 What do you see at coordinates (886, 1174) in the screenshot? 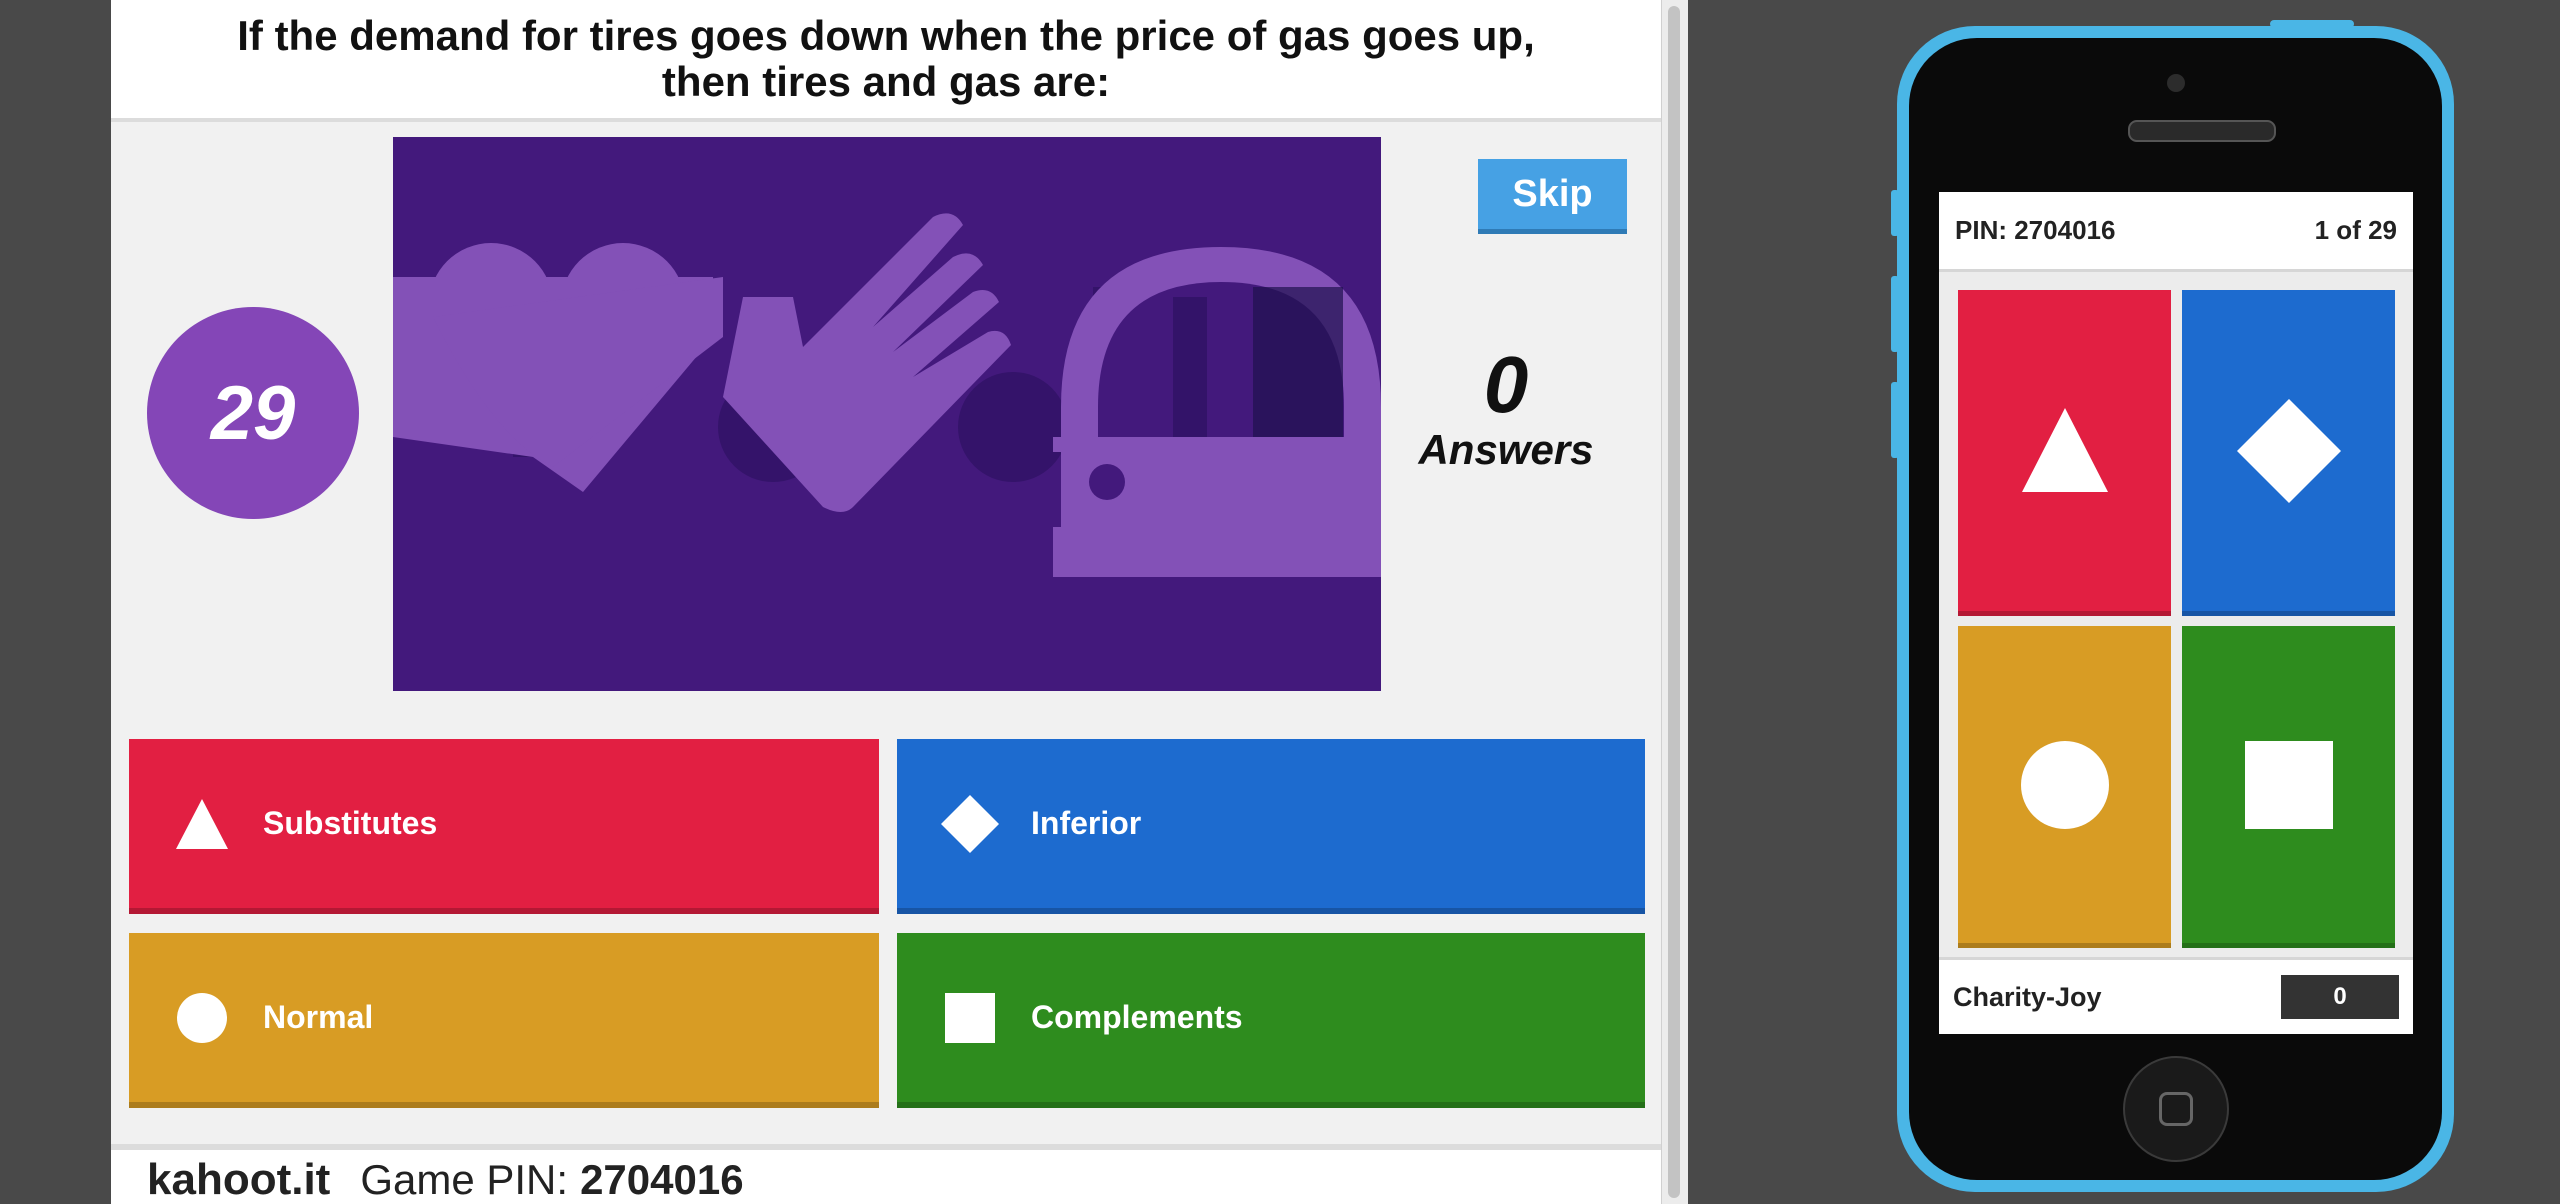
I see `footer-bar: kahoot.it Game PIN: 2704016` at bounding box center [886, 1174].